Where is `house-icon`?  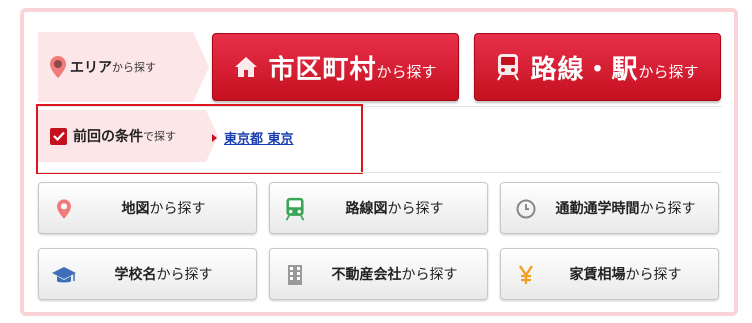
house-icon is located at coordinates (246, 67).